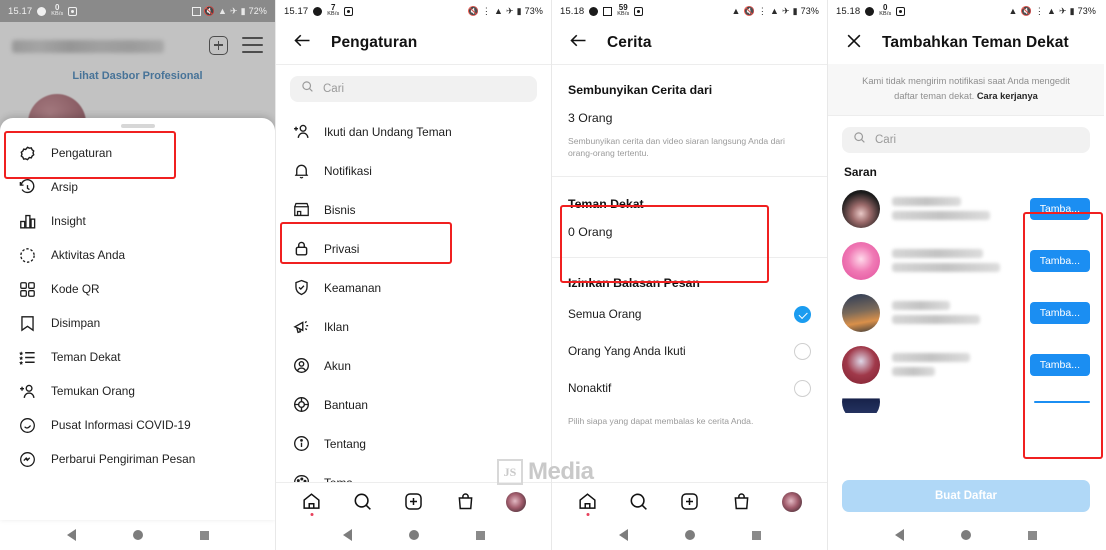 The width and height of the screenshot is (1106, 550). Describe the element at coordinates (413, 209) in the screenshot. I see `settings-item-bisnis: Bisnis` at that location.